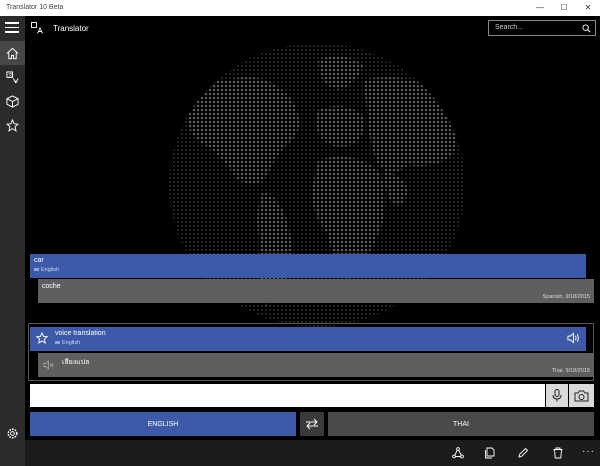 Image resolution: width=600 pixels, height=466 pixels. What do you see at coordinates (48, 365) in the screenshot?
I see `speaker-muted-icon` at bounding box center [48, 365].